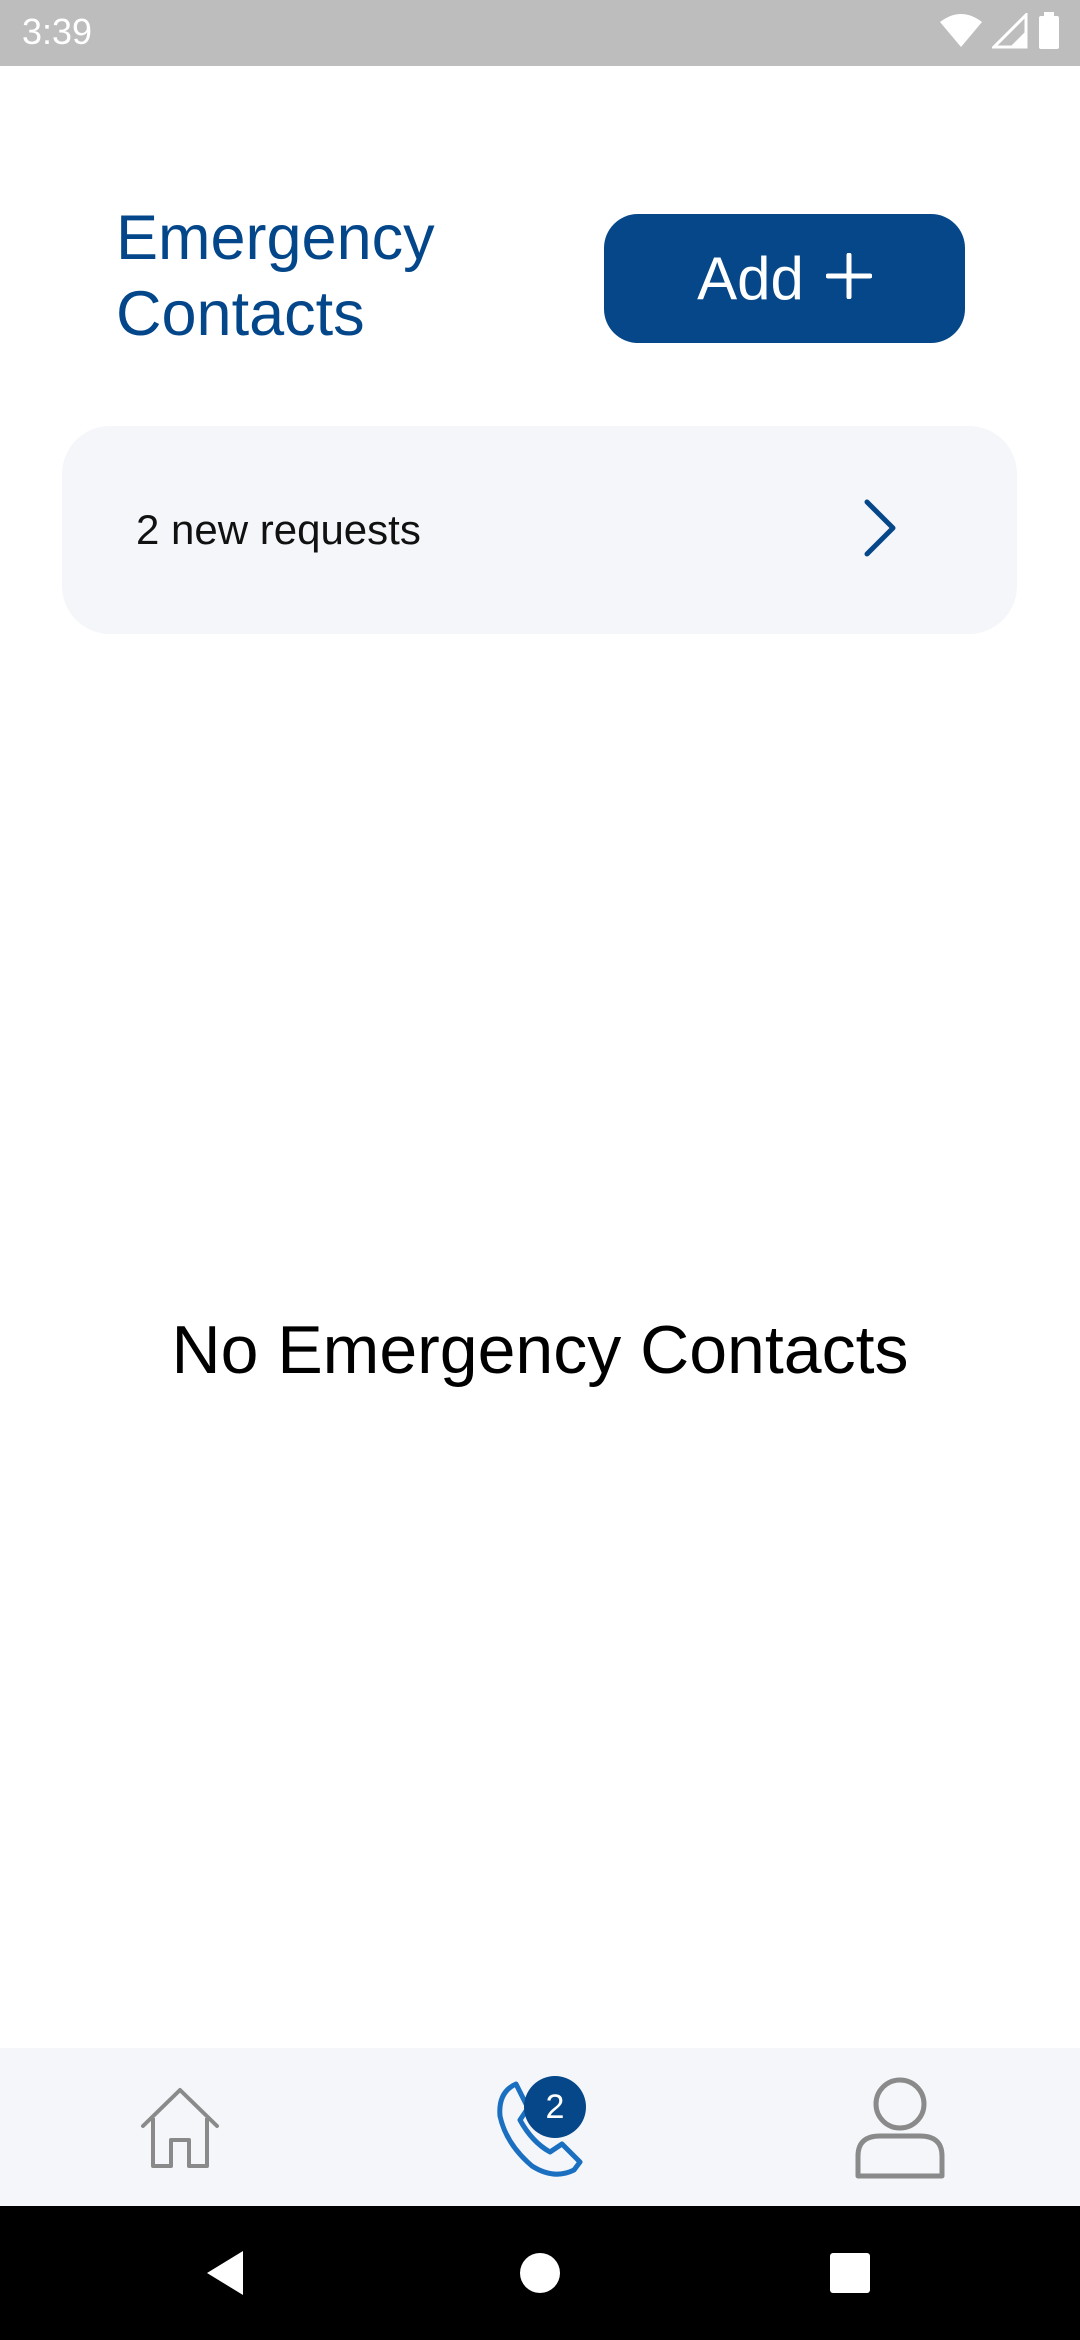  Describe the element at coordinates (1049, 33) in the screenshot. I see `battery-icon` at that location.